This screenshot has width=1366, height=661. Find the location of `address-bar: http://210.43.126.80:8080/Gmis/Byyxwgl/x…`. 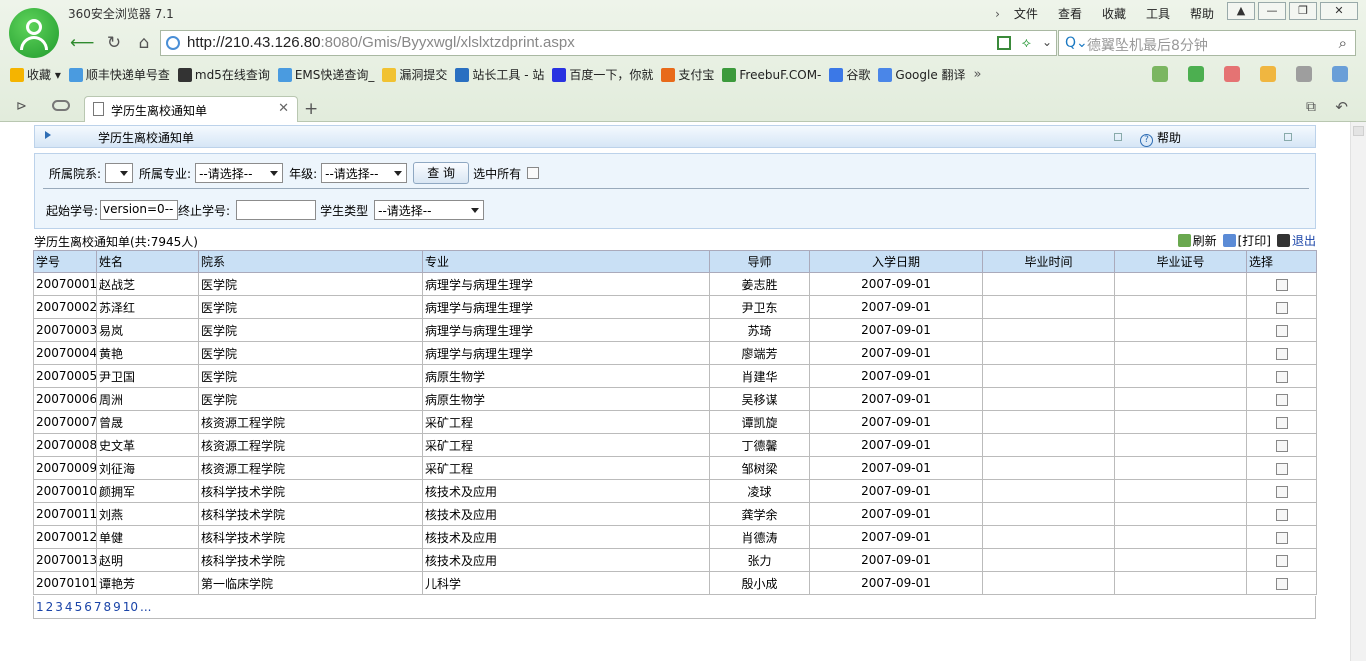

address-bar: http://210.43.126.80:8080/Gmis/Byyxwgl/x… is located at coordinates (608, 43).